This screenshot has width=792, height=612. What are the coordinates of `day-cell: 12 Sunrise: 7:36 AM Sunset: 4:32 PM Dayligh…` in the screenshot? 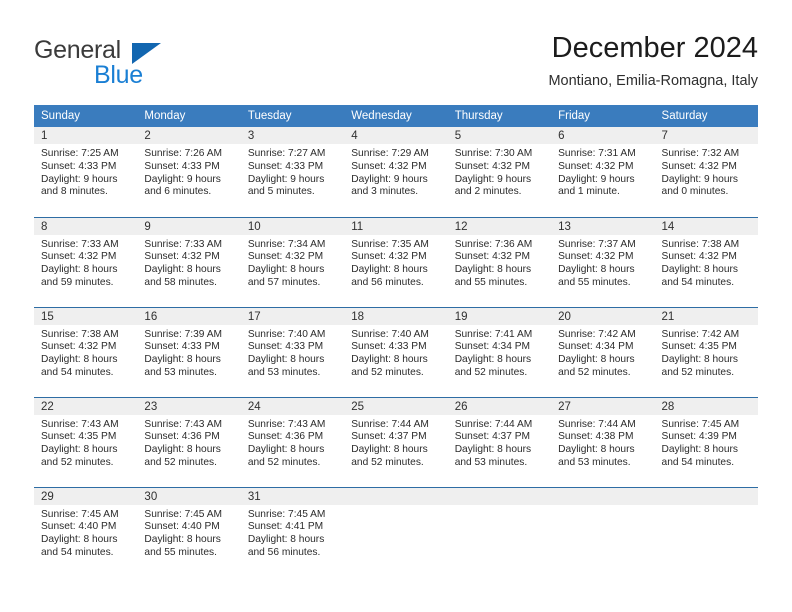 It's located at (499, 261).